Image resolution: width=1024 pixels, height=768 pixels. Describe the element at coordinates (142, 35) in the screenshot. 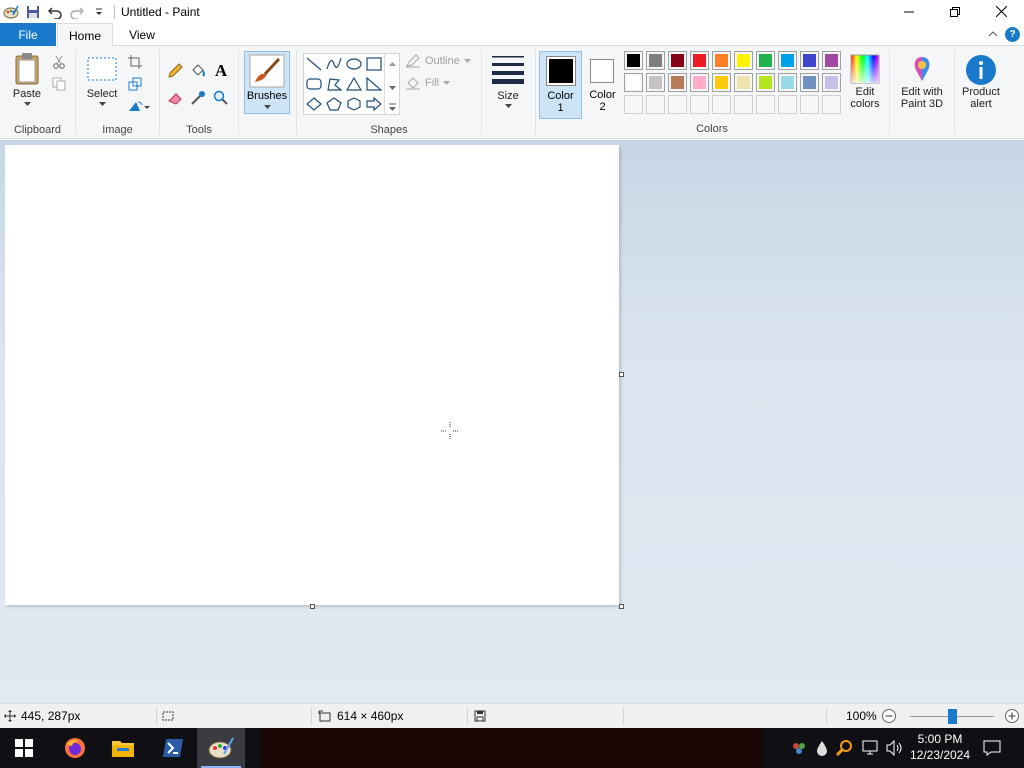

I see `tab-view: View` at that location.